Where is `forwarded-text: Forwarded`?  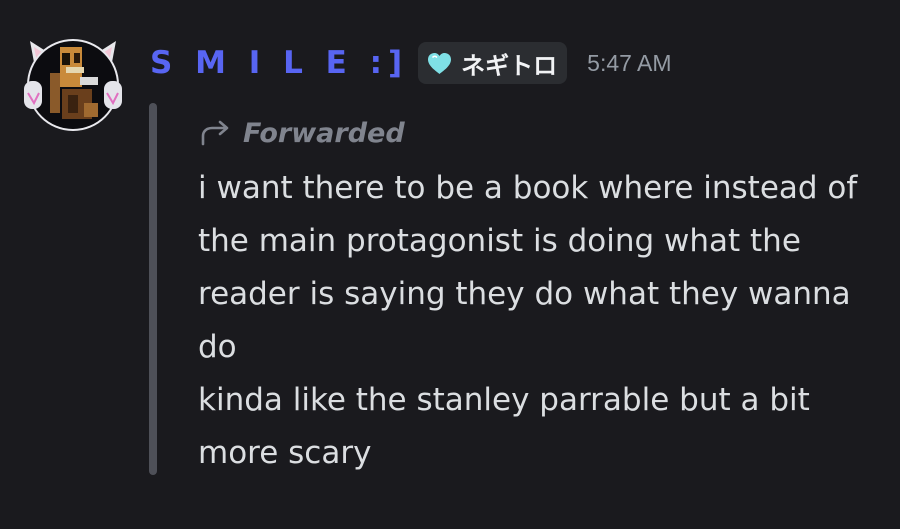
forwarded-text: Forwarded is located at coordinates (324, 133).